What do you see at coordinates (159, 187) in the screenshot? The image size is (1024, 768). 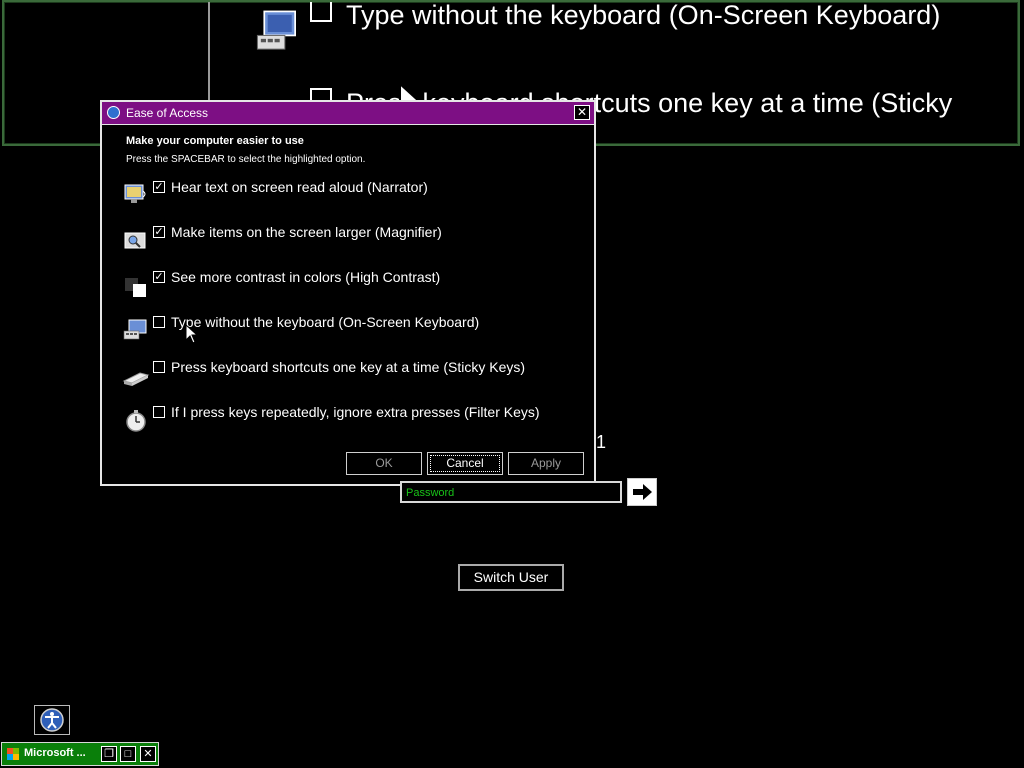 I see `checkbox-narrator: ✓` at bounding box center [159, 187].